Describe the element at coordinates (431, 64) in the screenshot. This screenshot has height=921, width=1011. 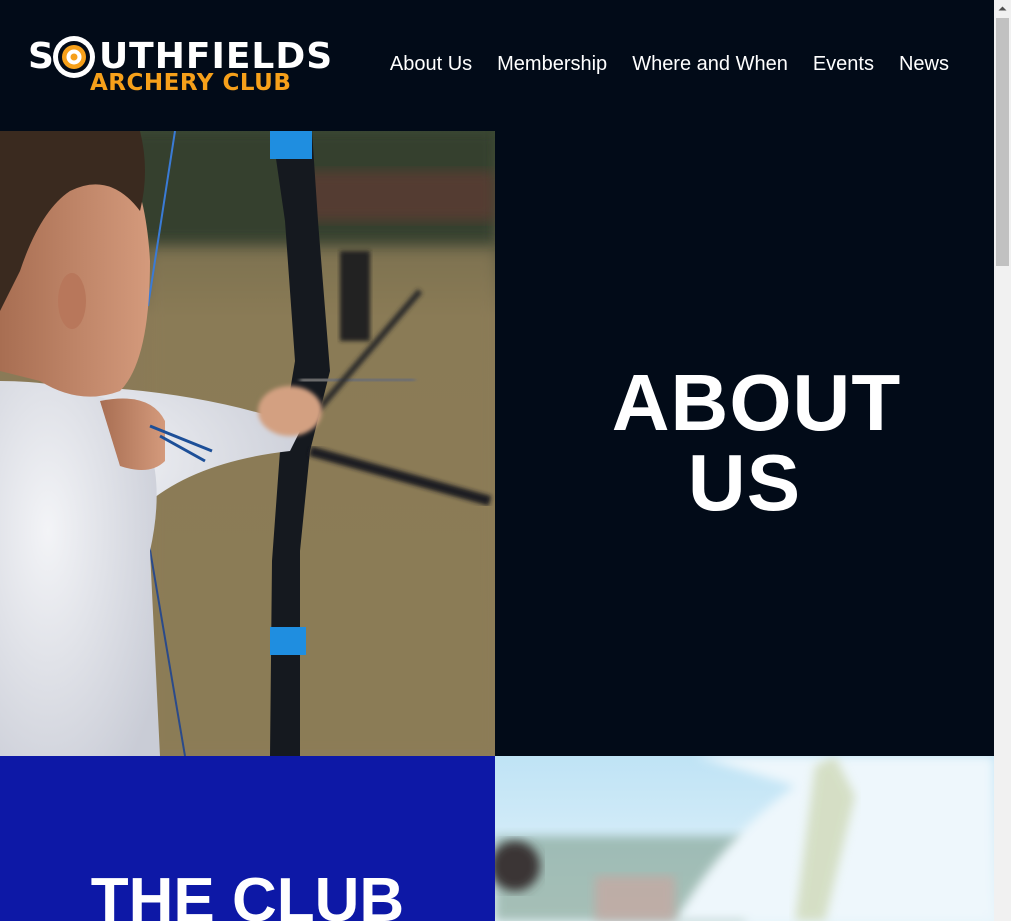
I see `nav-about-us: About Us` at that location.